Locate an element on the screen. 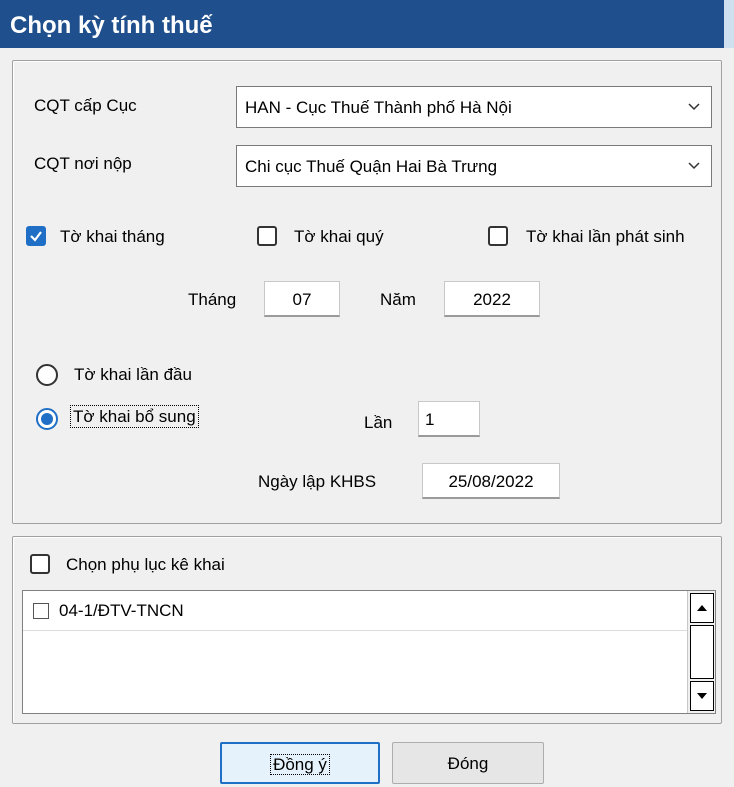 The width and height of the screenshot is (734, 787). checkmark-icon is located at coordinates (36, 236).